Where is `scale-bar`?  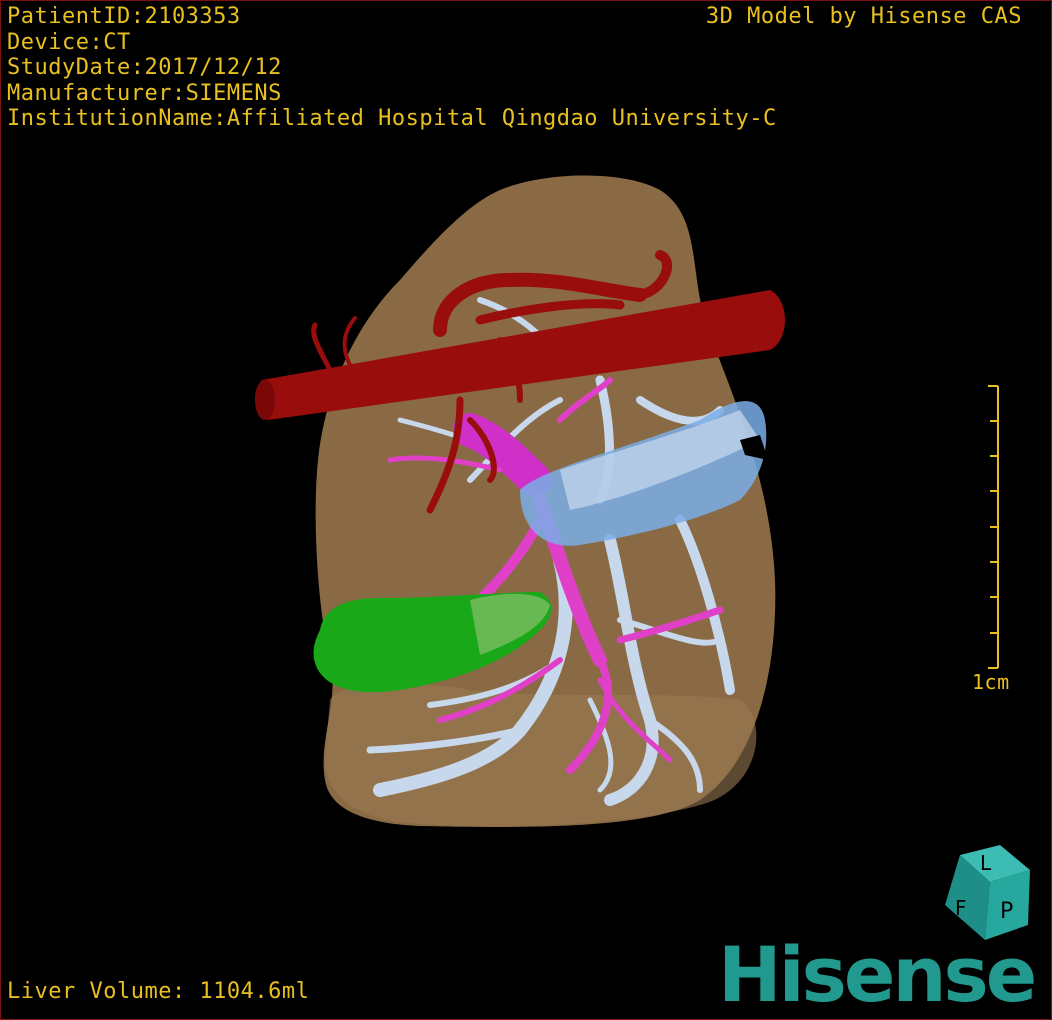
scale-bar is located at coordinates (993, 527).